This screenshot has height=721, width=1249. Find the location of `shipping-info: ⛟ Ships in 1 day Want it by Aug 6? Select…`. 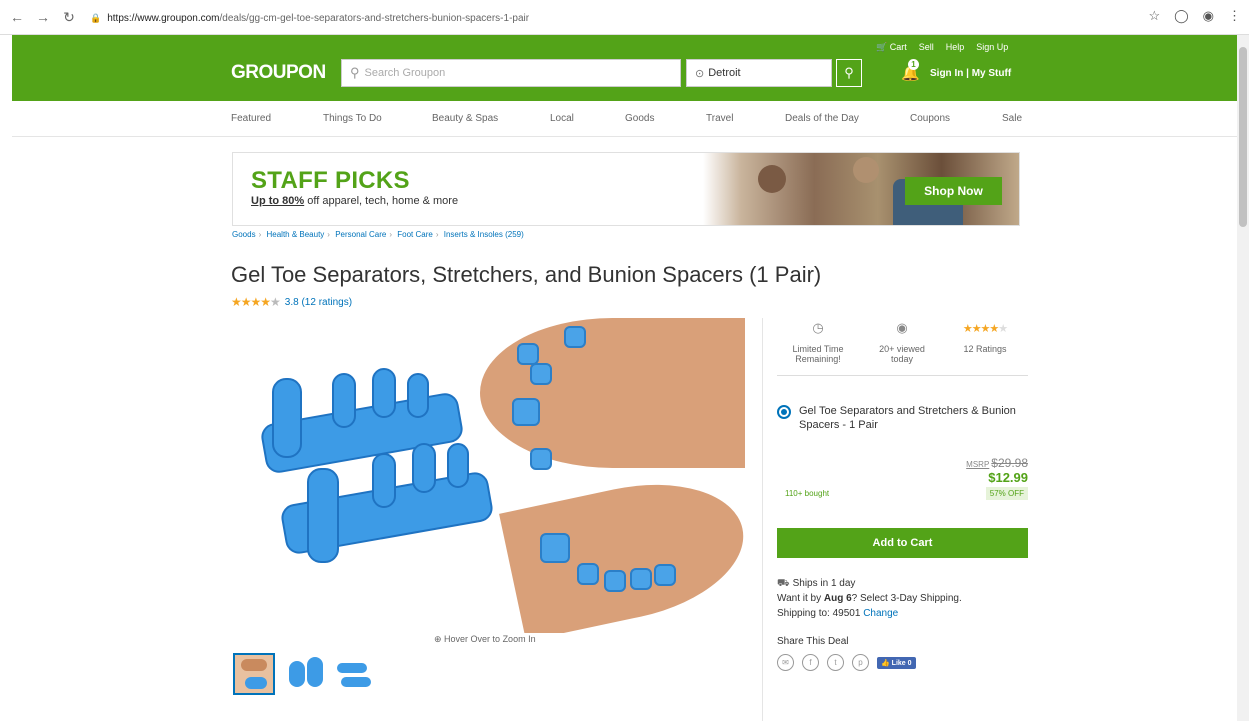

shipping-info: ⛟ Ships in 1 day Want it by Aug 6? Select… is located at coordinates (869, 598).